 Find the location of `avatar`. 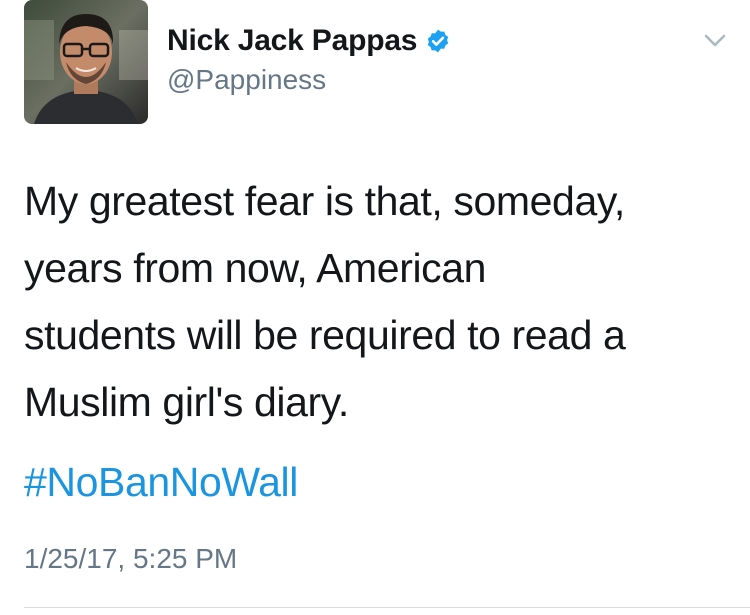

avatar is located at coordinates (86, 62).